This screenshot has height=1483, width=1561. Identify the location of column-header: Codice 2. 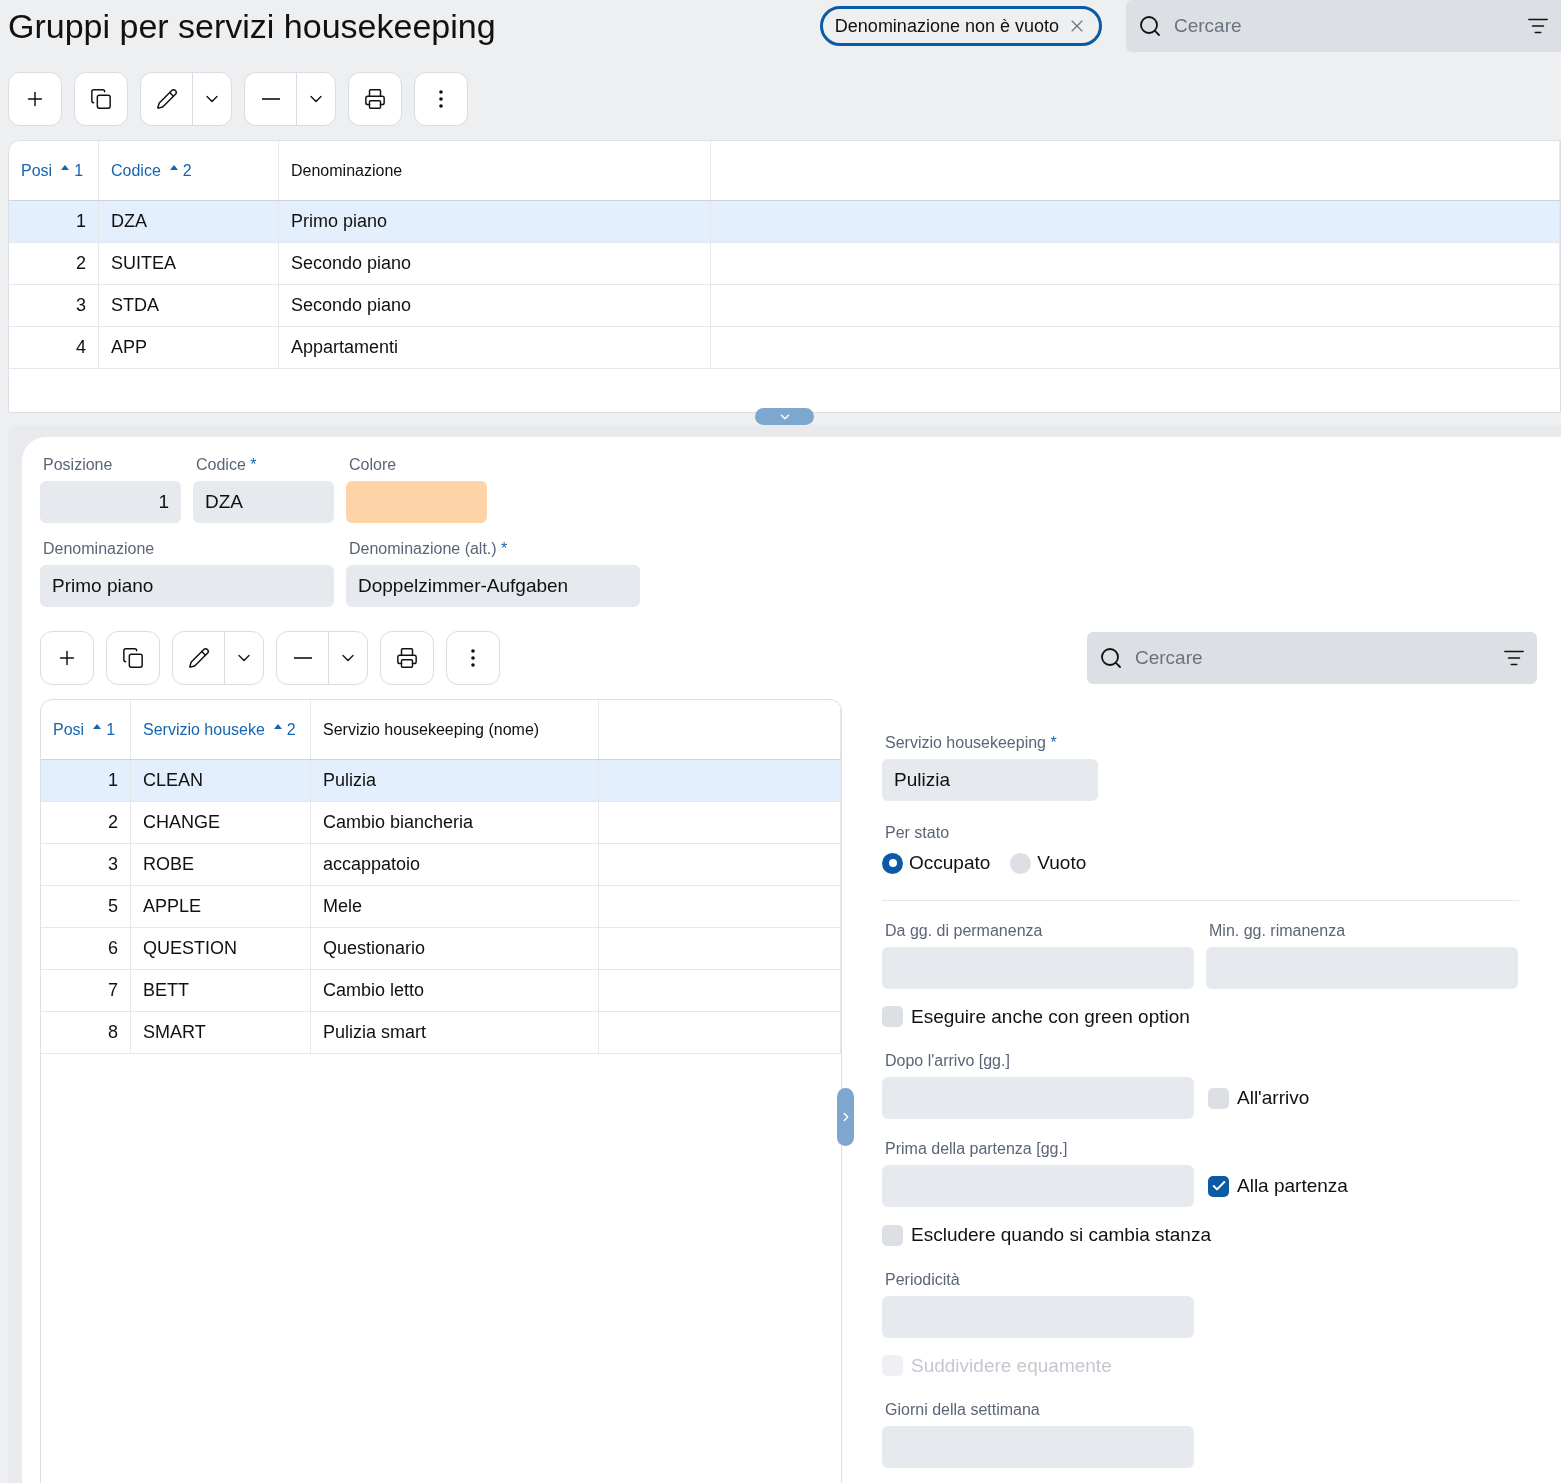
(189, 170).